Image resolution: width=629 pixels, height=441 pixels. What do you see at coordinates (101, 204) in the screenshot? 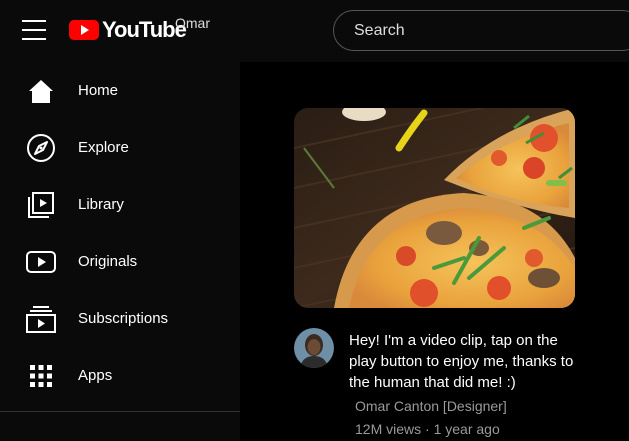
I see `sidebar-item-label: Library` at bounding box center [101, 204].